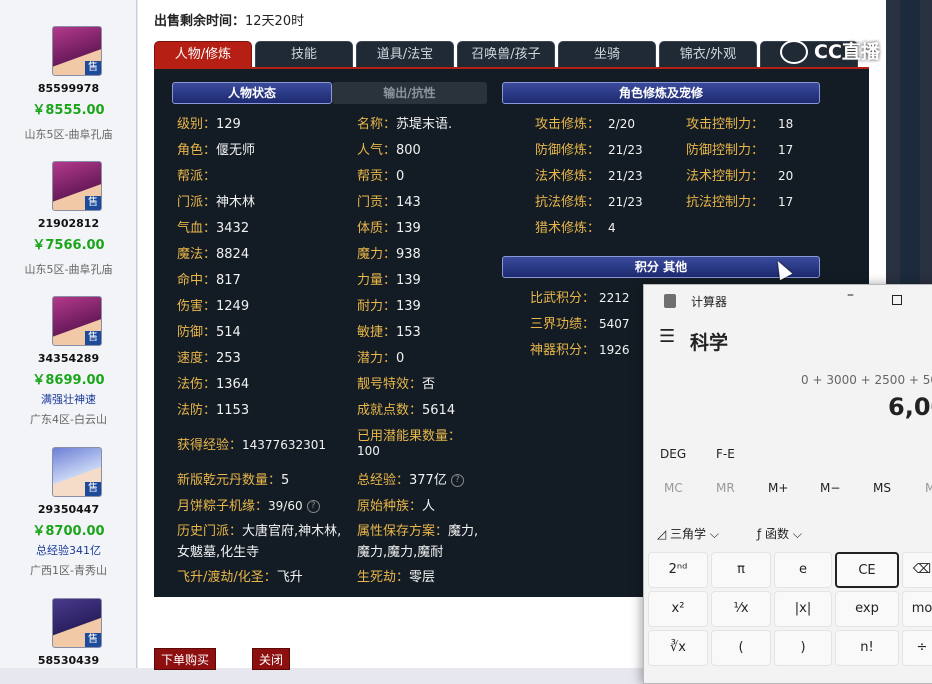  Describe the element at coordinates (917, 648) in the screenshot. I see `divide-button: ÷` at that location.